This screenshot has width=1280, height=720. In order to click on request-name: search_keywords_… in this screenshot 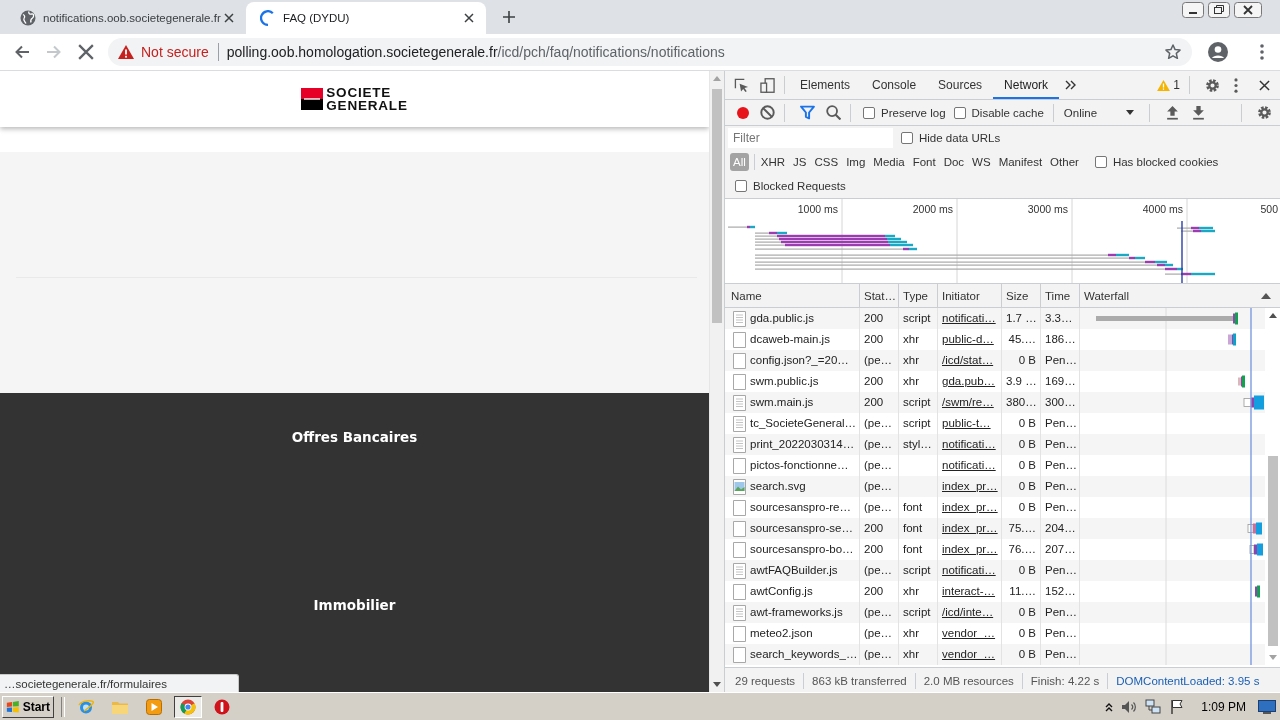, I will do `click(804, 654)`.